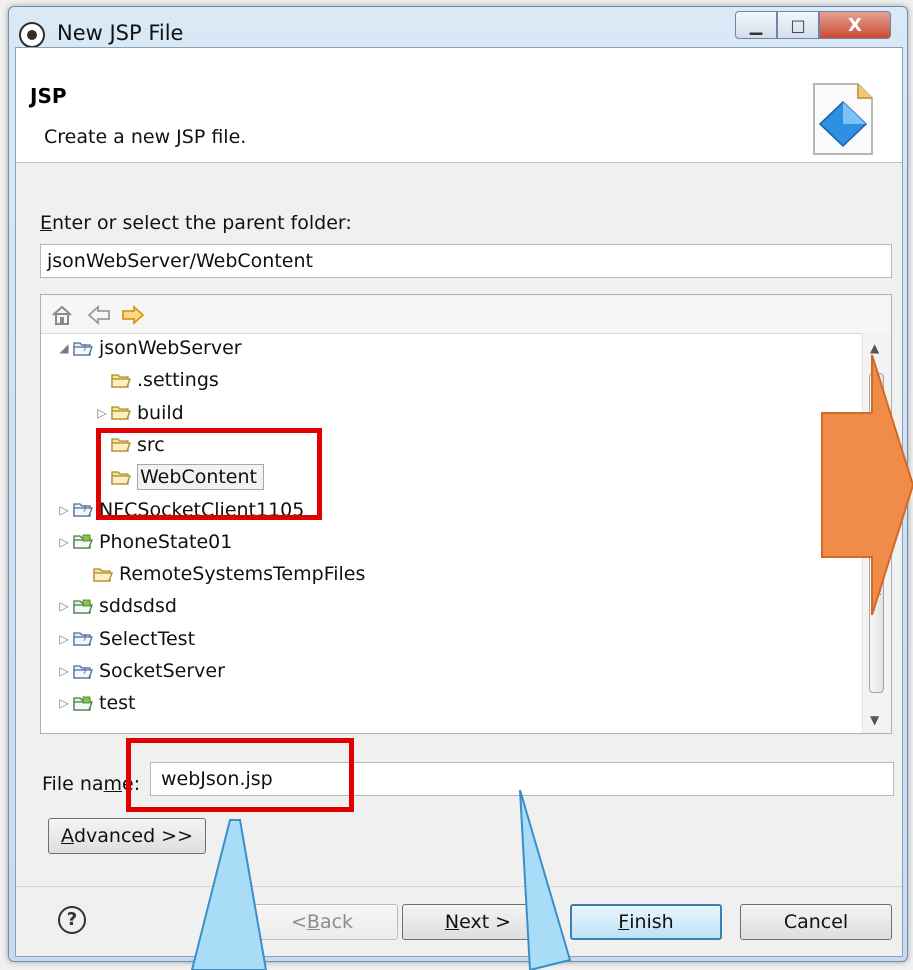 Image resolution: width=913 pixels, height=970 pixels. I want to click on tree-item-label: .settings, so click(178, 380).